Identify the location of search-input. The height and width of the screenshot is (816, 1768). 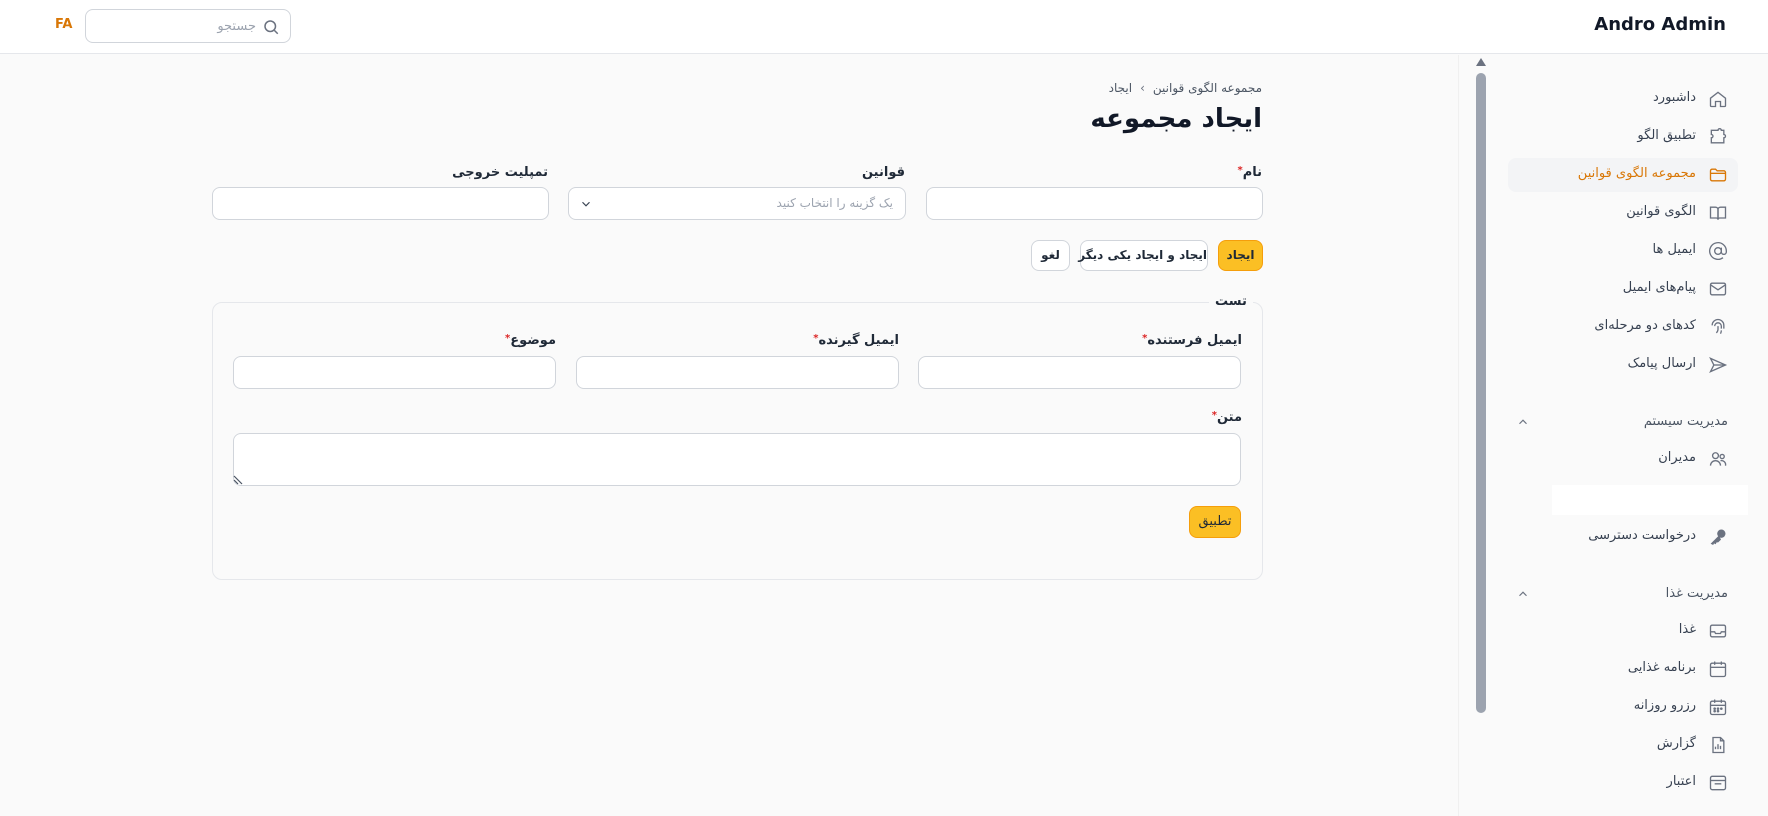
(176, 26).